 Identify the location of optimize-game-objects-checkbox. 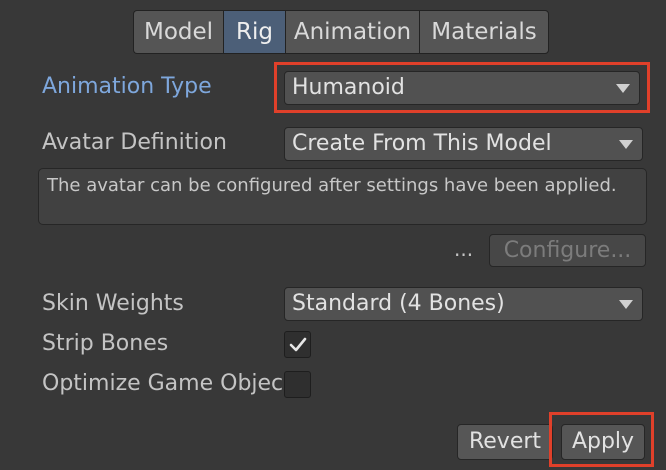
(297, 384).